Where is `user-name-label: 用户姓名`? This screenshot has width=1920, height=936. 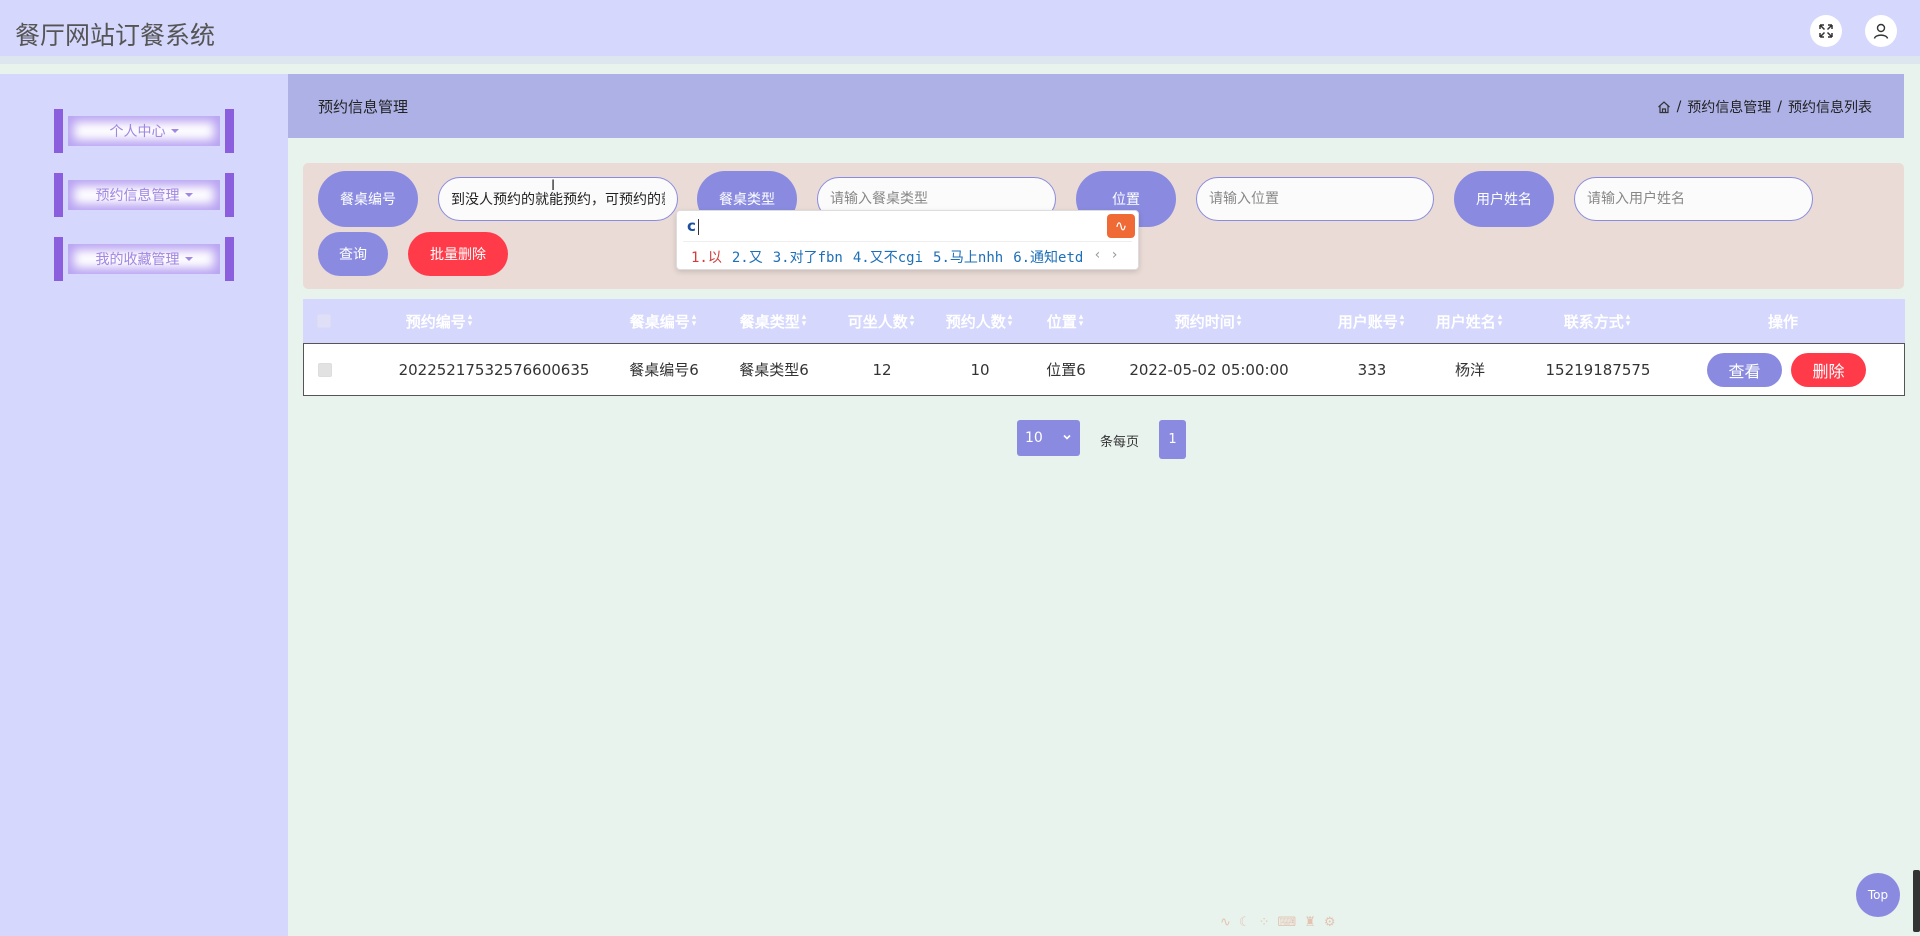
user-name-label: 用户姓名 is located at coordinates (1504, 199).